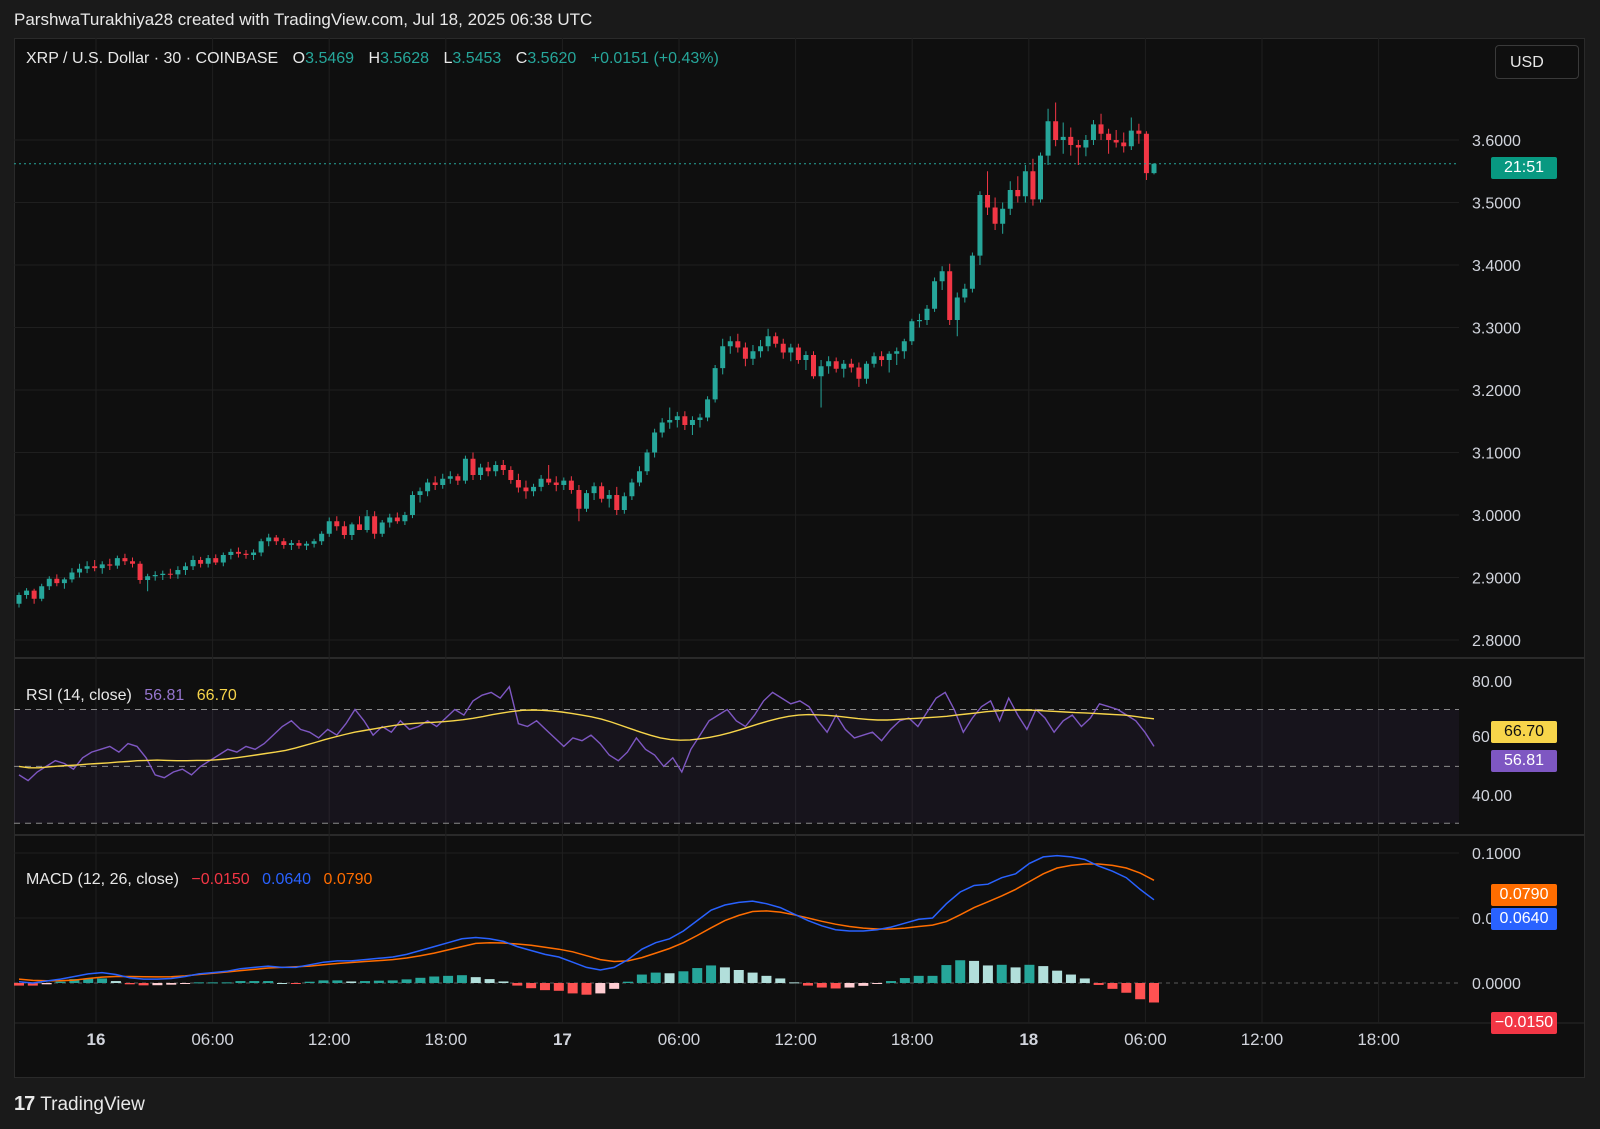 The height and width of the screenshot is (1129, 1600). What do you see at coordinates (1496, 516) in the screenshot?
I see `price-tick-label: 3.0000` at bounding box center [1496, 516].